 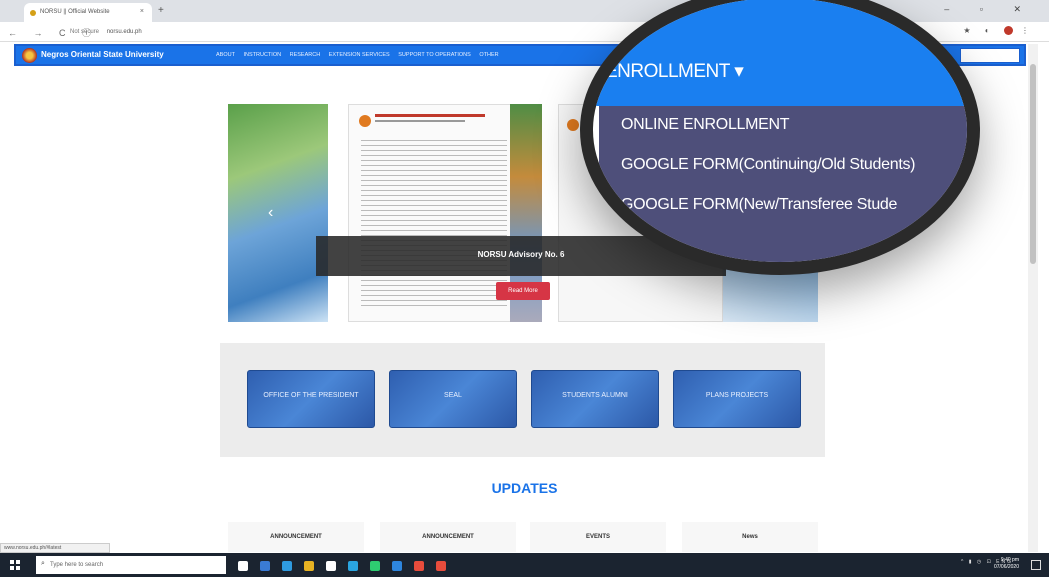 I want to click on clock-time: 9:40 pm, so click(x=1009, y=560).